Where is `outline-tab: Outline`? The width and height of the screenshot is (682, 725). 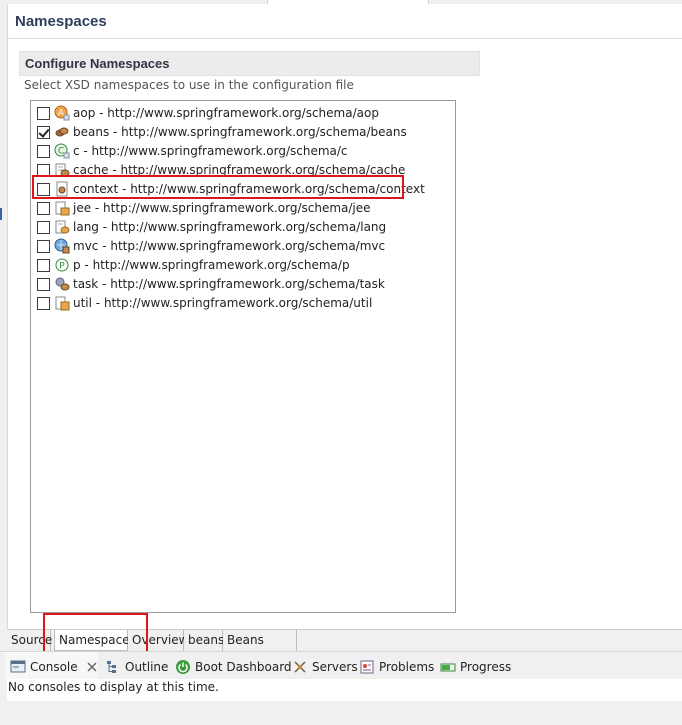
outline-tab: Outline is located at coordinates (136, 667).